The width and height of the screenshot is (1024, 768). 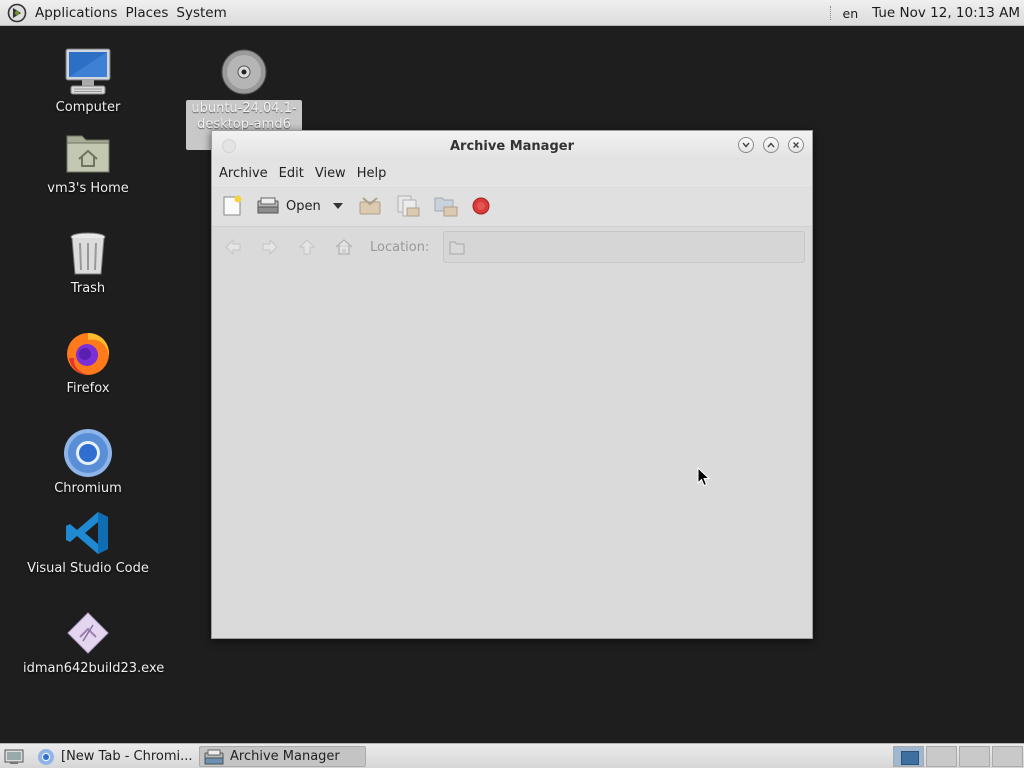 I want to click on desktop-icon-home: vm3's Home, so click(x=88, y=162).